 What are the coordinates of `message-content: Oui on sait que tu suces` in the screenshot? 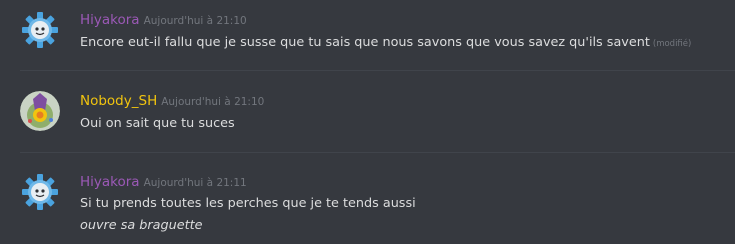 It's located at (157, 123).